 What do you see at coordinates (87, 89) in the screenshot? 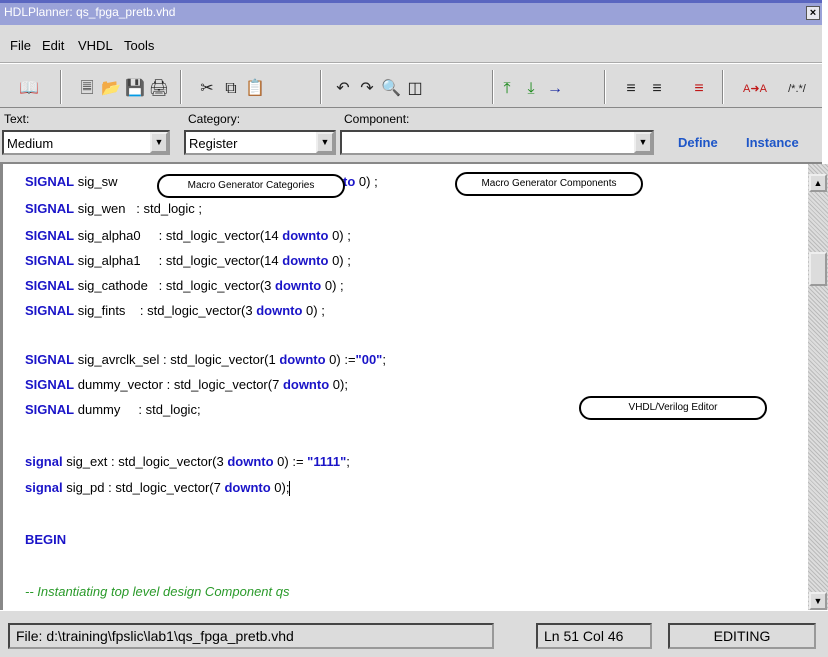
I see `new-file-icon: 🗏` at bounding box center [87, 89].